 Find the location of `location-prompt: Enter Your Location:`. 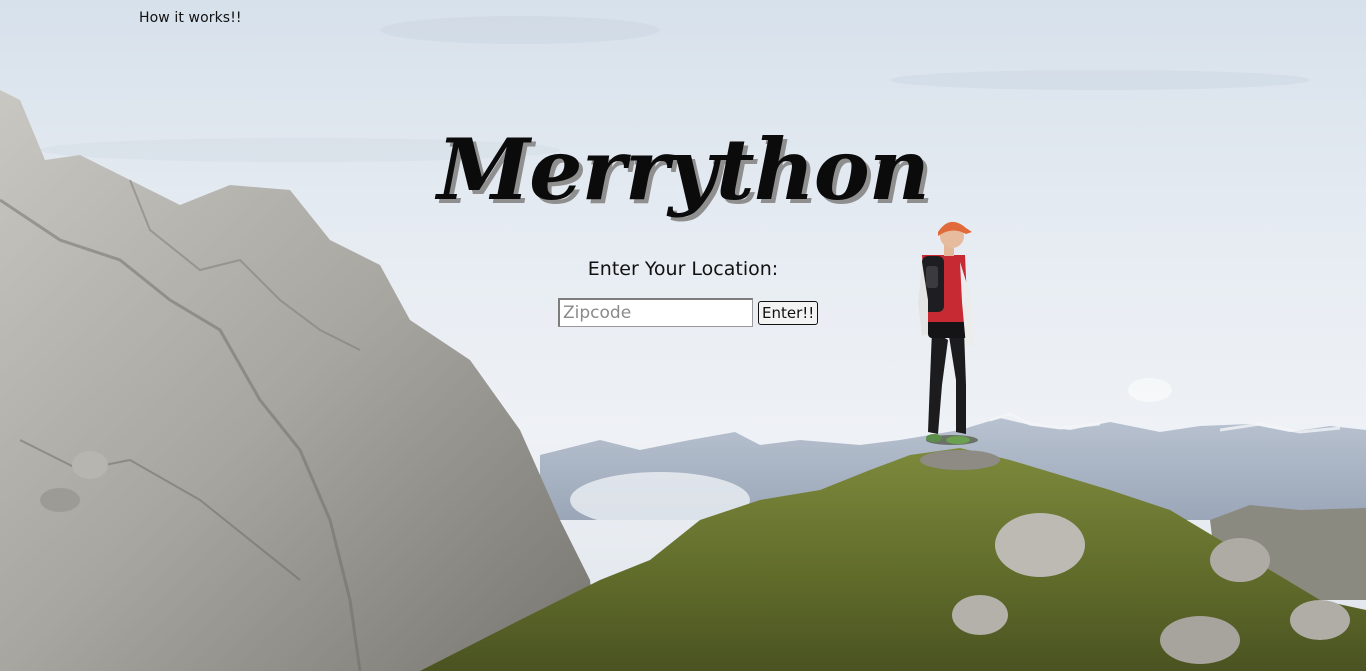

location-prompt: Enter Your Location: is located at coordinates (683, 269).